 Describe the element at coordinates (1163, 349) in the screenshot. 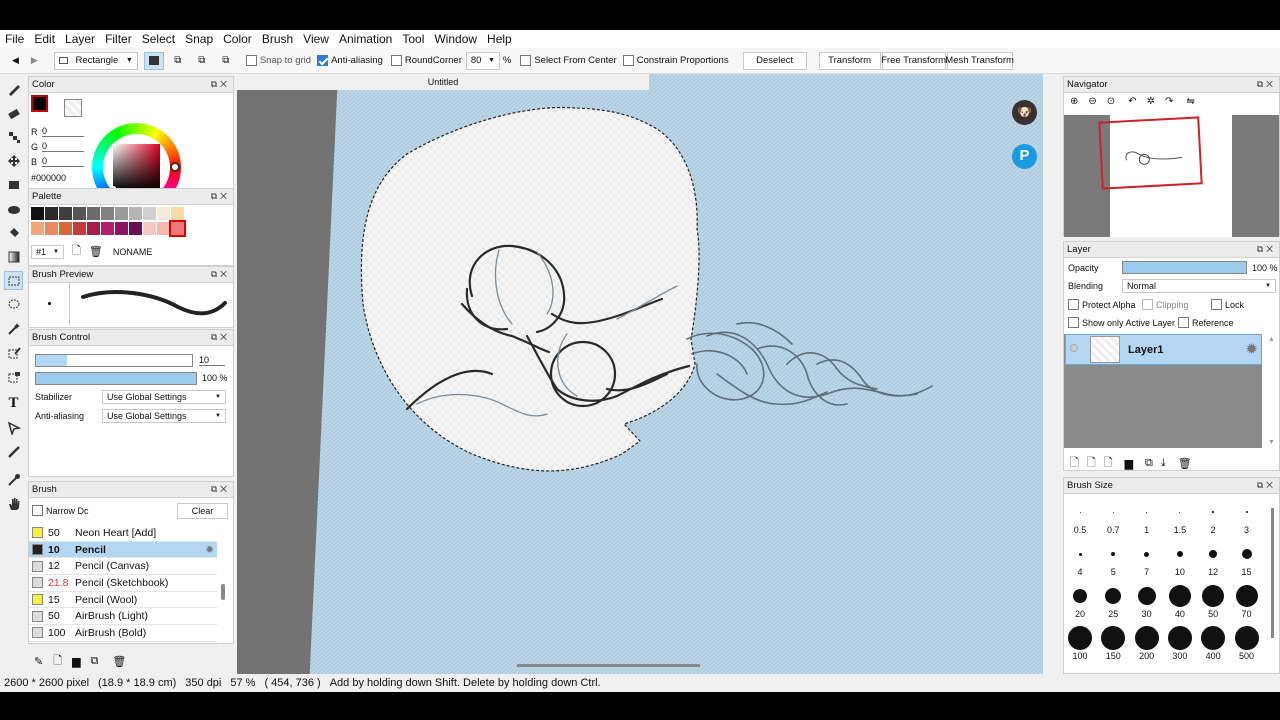

I see `layer-row: Layer1 ✹` at that location.